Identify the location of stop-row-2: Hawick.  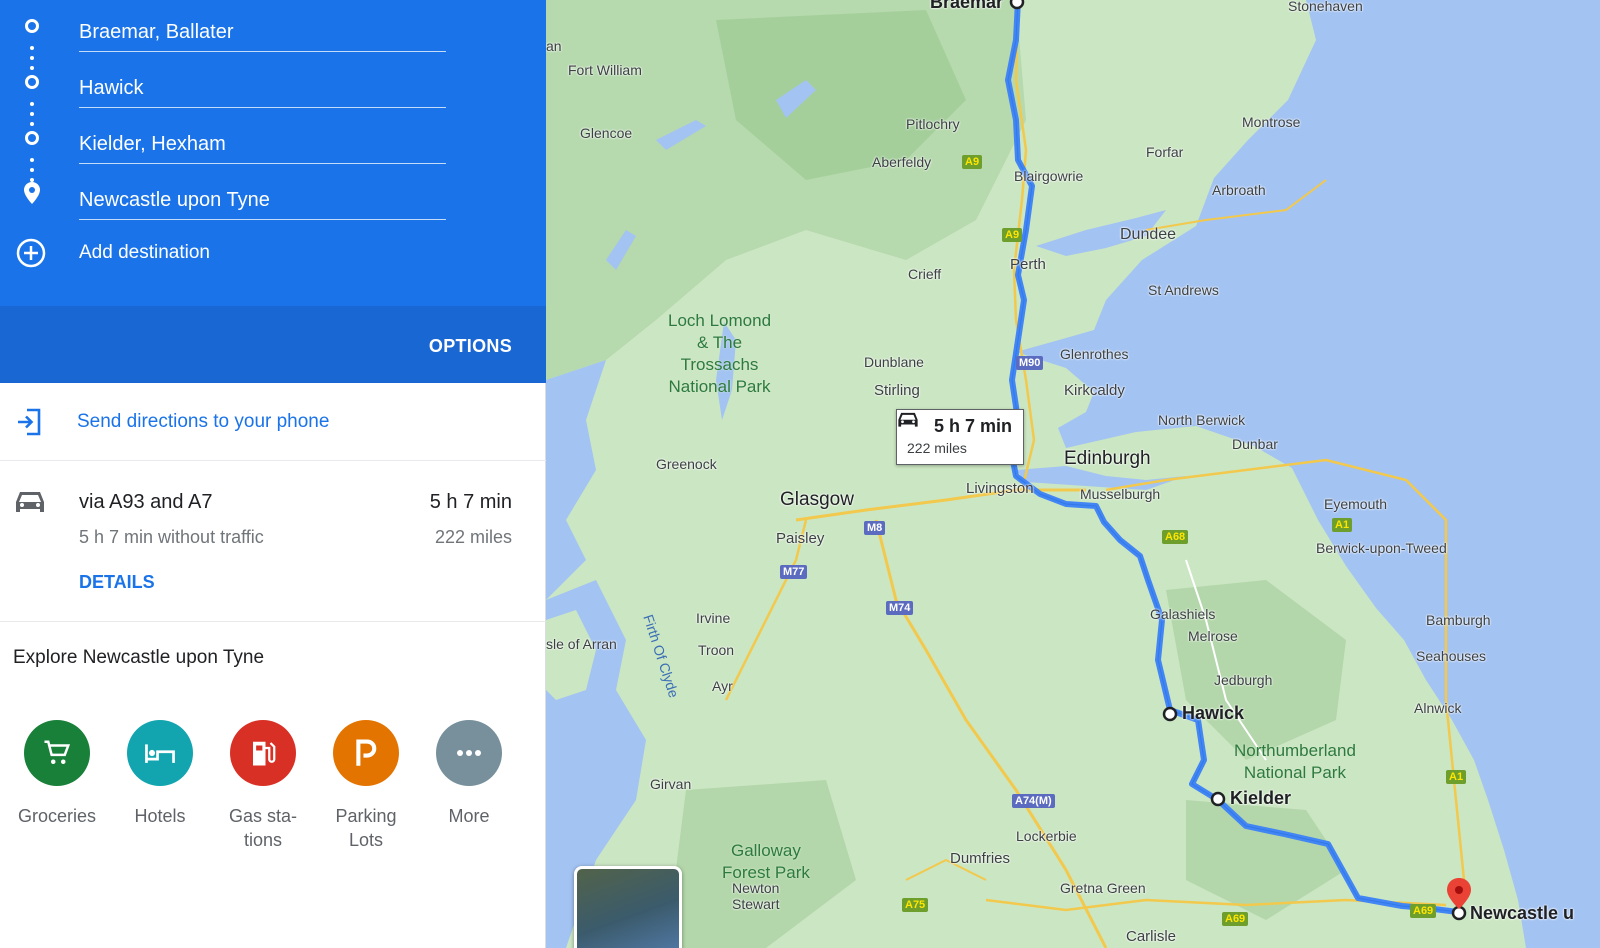
(273, 85).